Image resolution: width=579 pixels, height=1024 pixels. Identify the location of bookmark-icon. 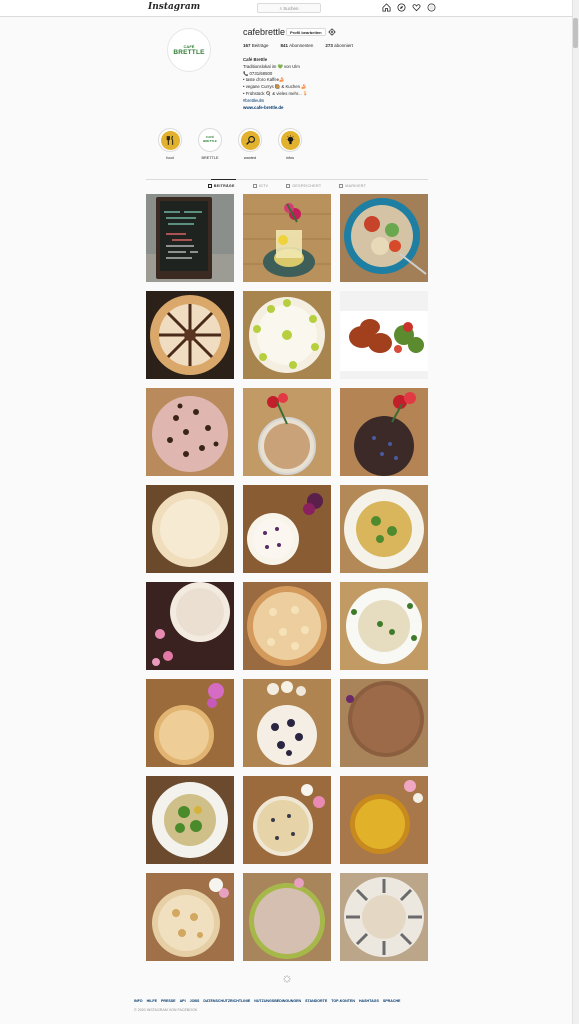
(288, 186).